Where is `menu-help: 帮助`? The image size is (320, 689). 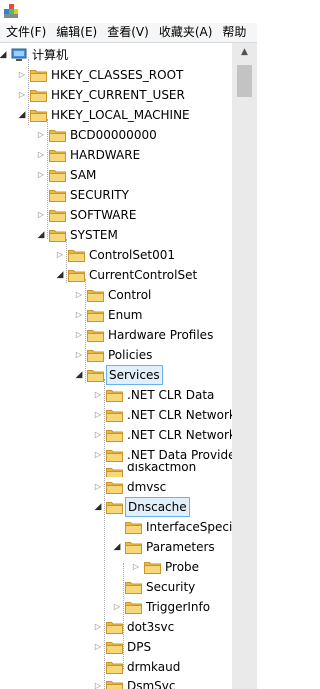 menu-help: 帮助 is located at coordinates (233, 32).